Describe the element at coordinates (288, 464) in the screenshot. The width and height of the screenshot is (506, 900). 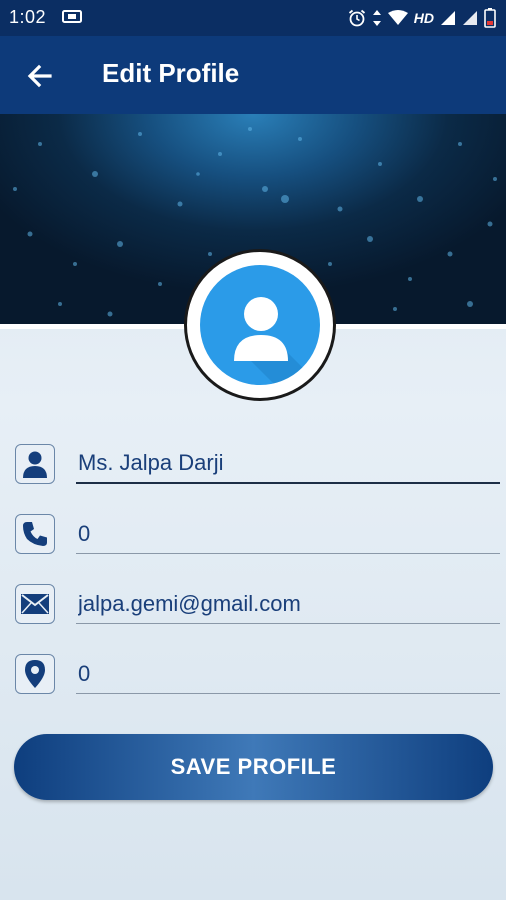
I see `name-input` at that location.